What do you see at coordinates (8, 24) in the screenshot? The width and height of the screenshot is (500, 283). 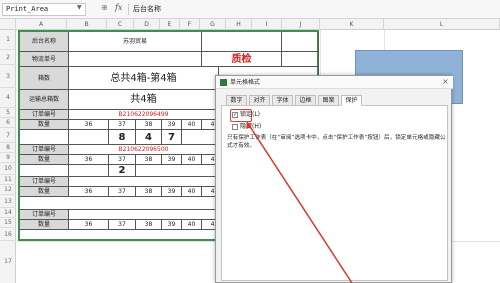 I see `select-all-corner` at bounding box center [8, 24].